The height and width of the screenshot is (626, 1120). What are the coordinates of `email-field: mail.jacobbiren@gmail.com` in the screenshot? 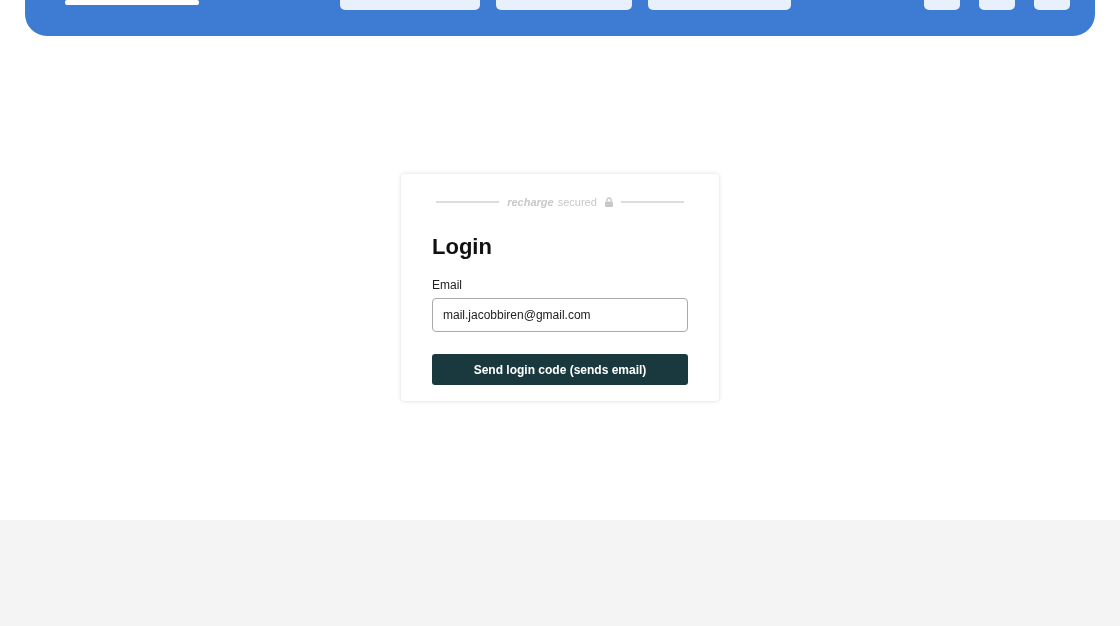 It's located at (560, 315).